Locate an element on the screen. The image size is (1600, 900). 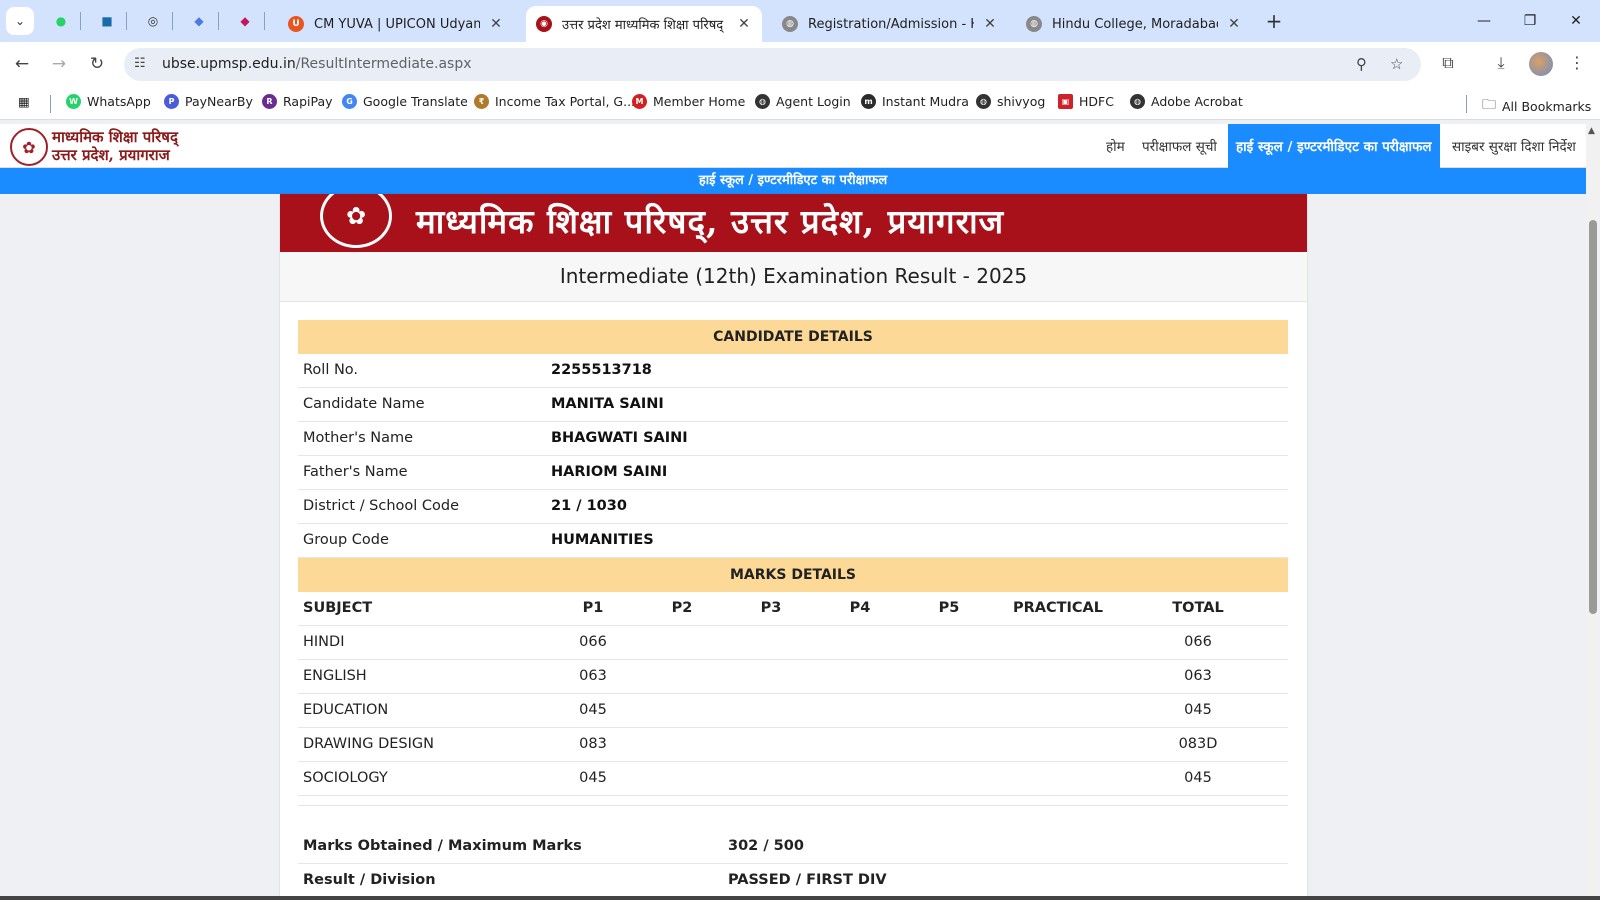
kebab-menu-icon: ⋮ is located at coordinates (1577, 62).